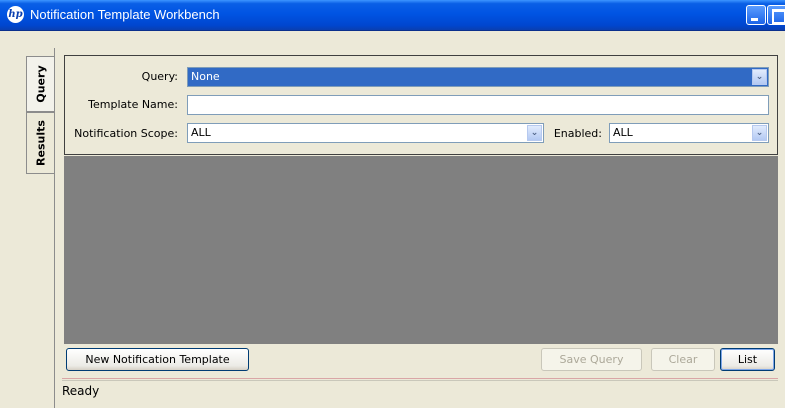 The image size is (785, 408). What do you see at coordinates (420, 390) in the screenshot?
I see `status-bar: Ready` at bounding box center [420, 390].